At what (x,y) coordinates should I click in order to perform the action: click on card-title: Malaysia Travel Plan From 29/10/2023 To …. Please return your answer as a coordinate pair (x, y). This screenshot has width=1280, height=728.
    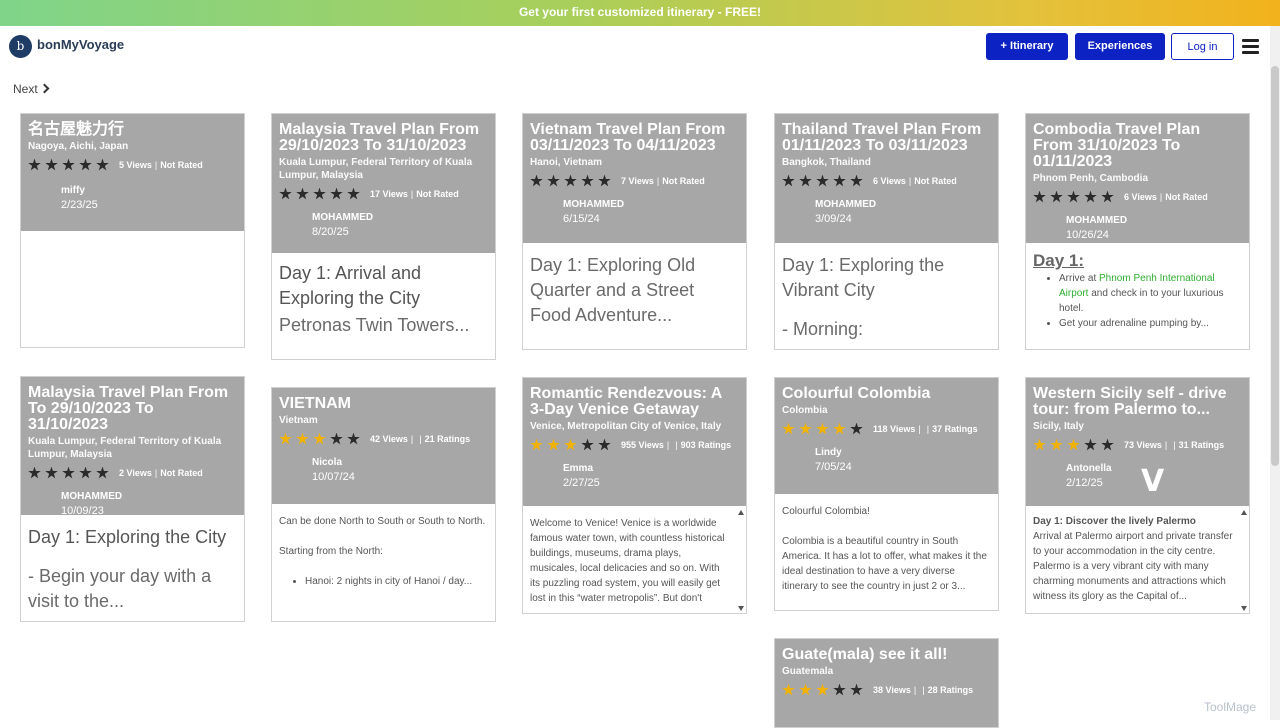
    Looking at the image, I should click on (383, 138).